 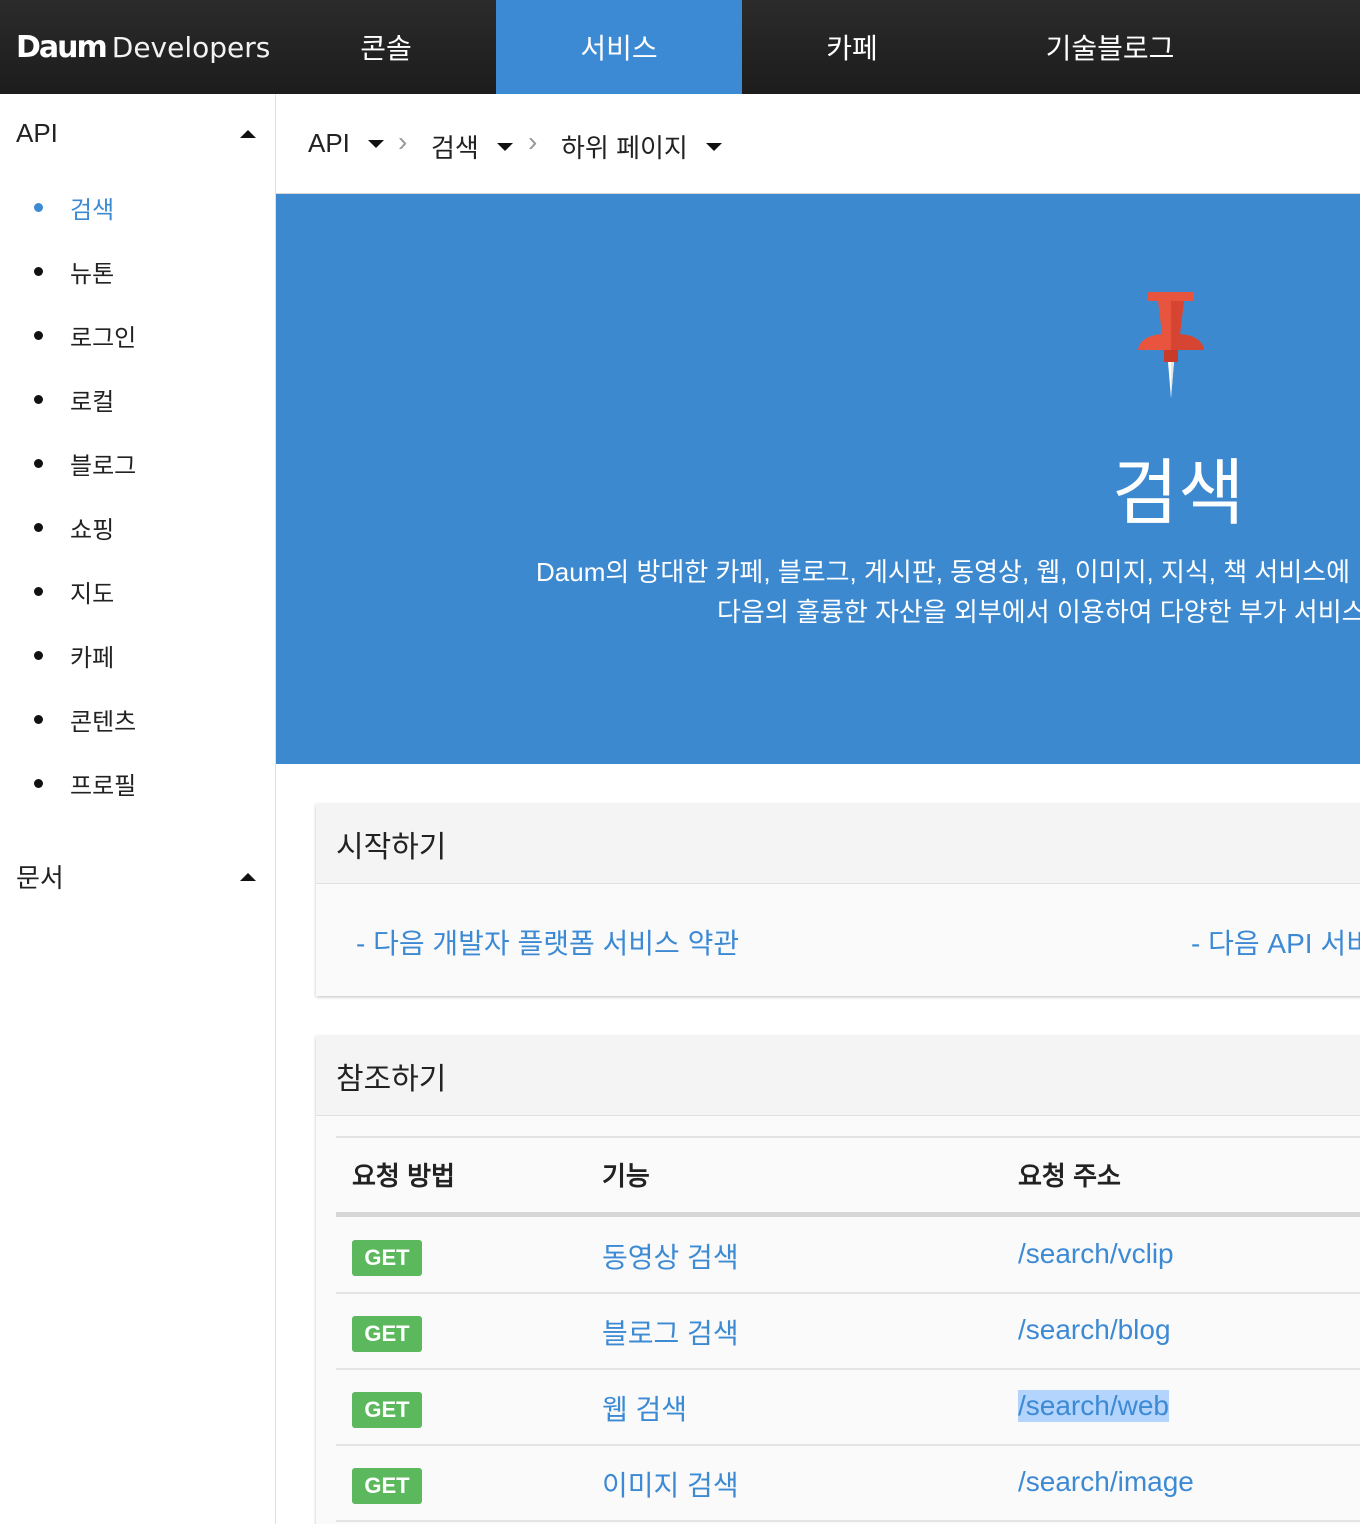 What do you see at coordinates (852, 47) in the screenshot?
I see `nav-cafe: 카페` at bounding box center [852, 47].